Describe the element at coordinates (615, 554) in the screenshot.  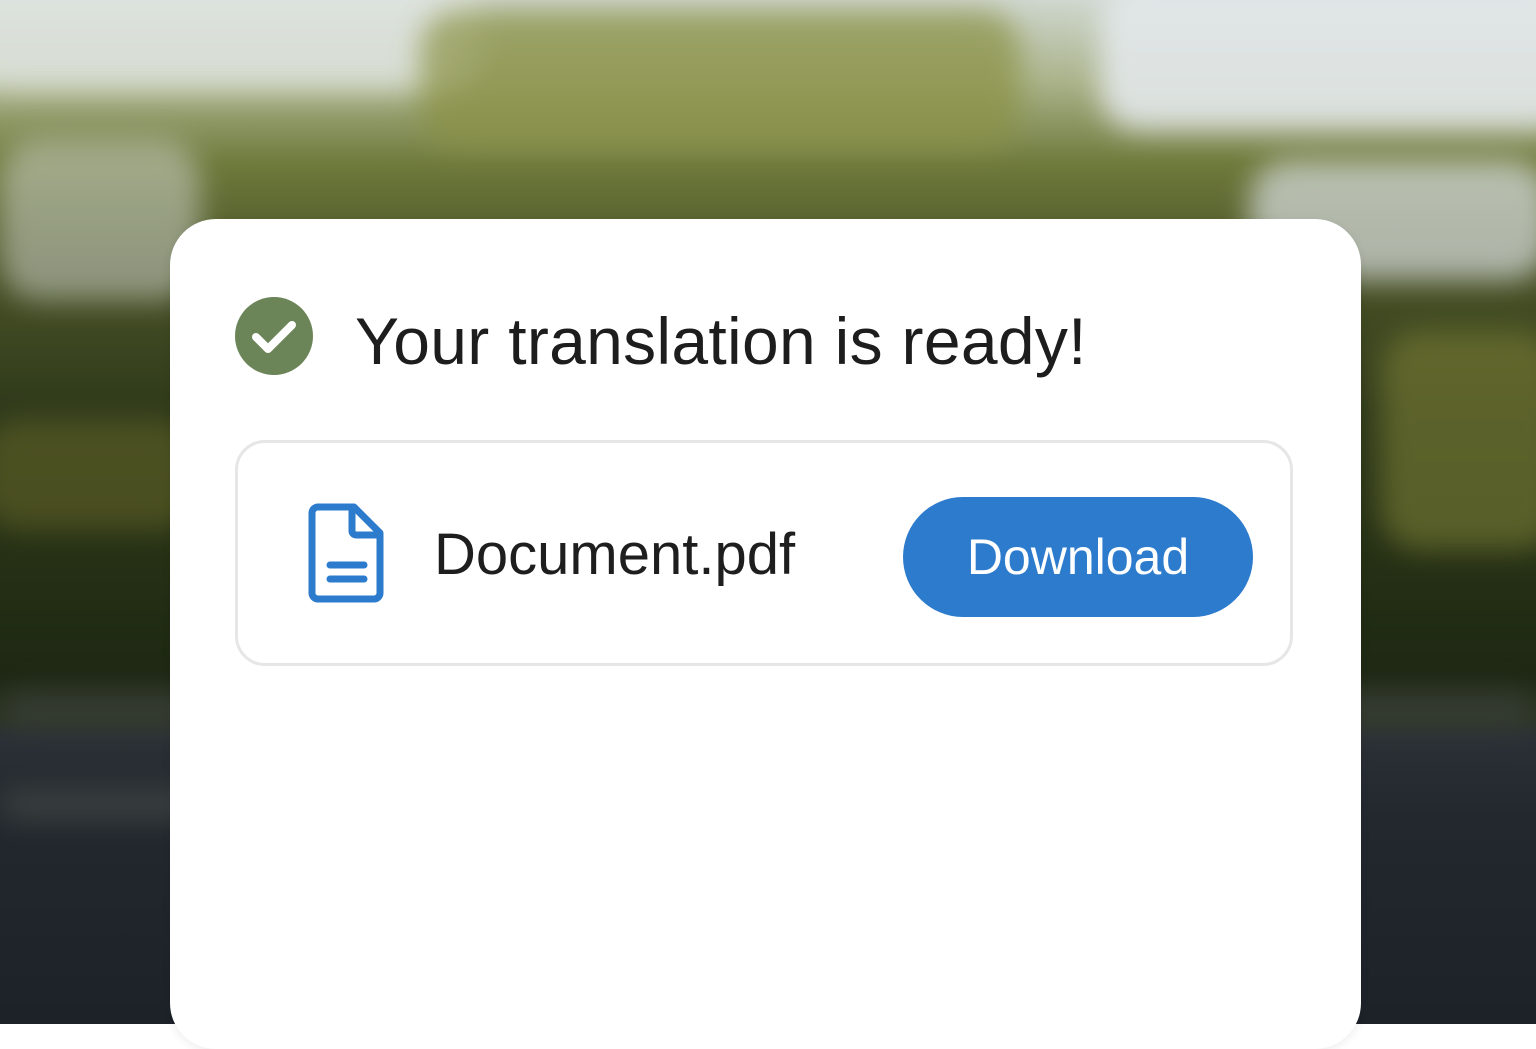
I see `file-name: Document.pdf` at that location.